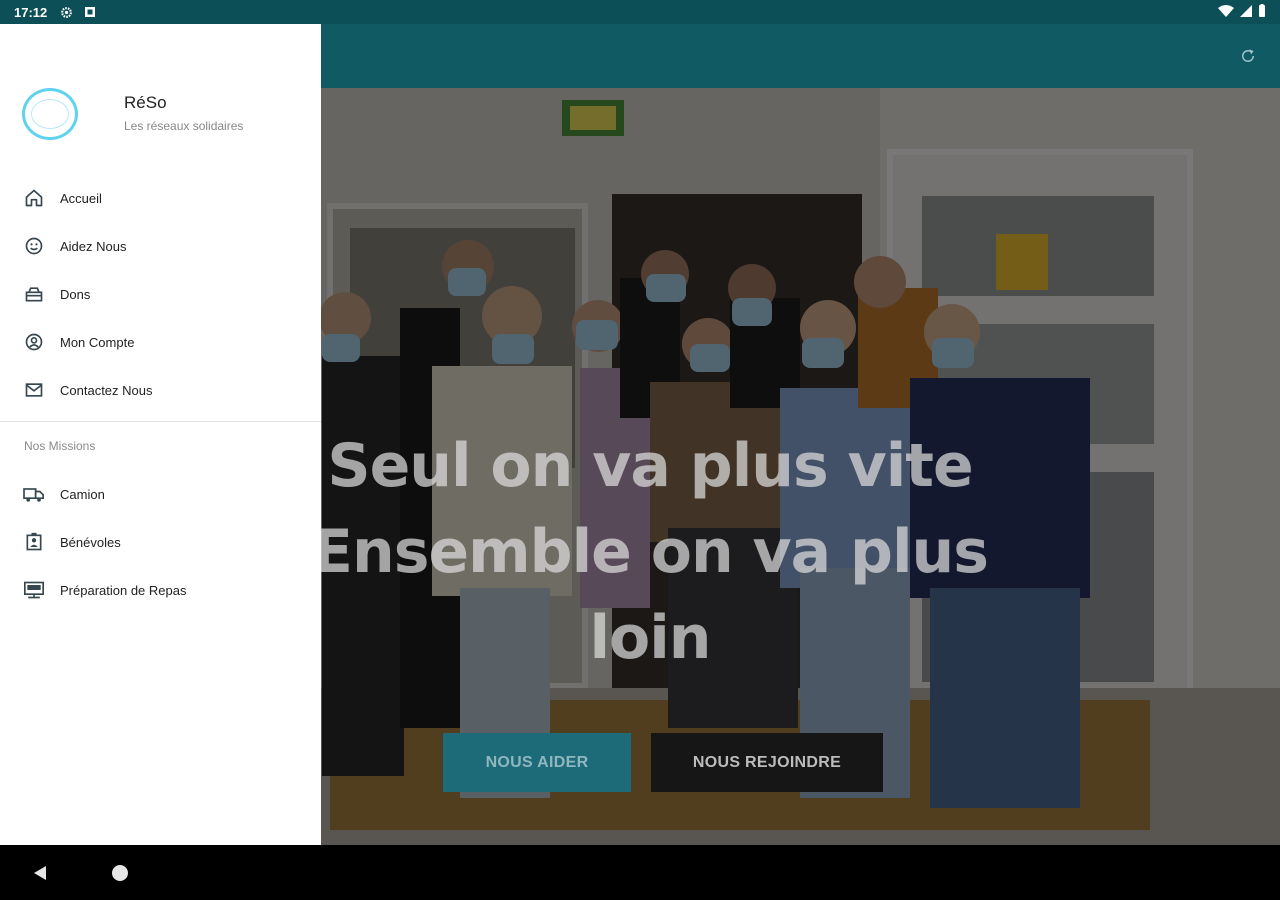 The image size is (1280, 900). What do you see at coordinates (640, 872) in the screenshot?
I see `system-nav-bar` at bounding box center [640, 872].